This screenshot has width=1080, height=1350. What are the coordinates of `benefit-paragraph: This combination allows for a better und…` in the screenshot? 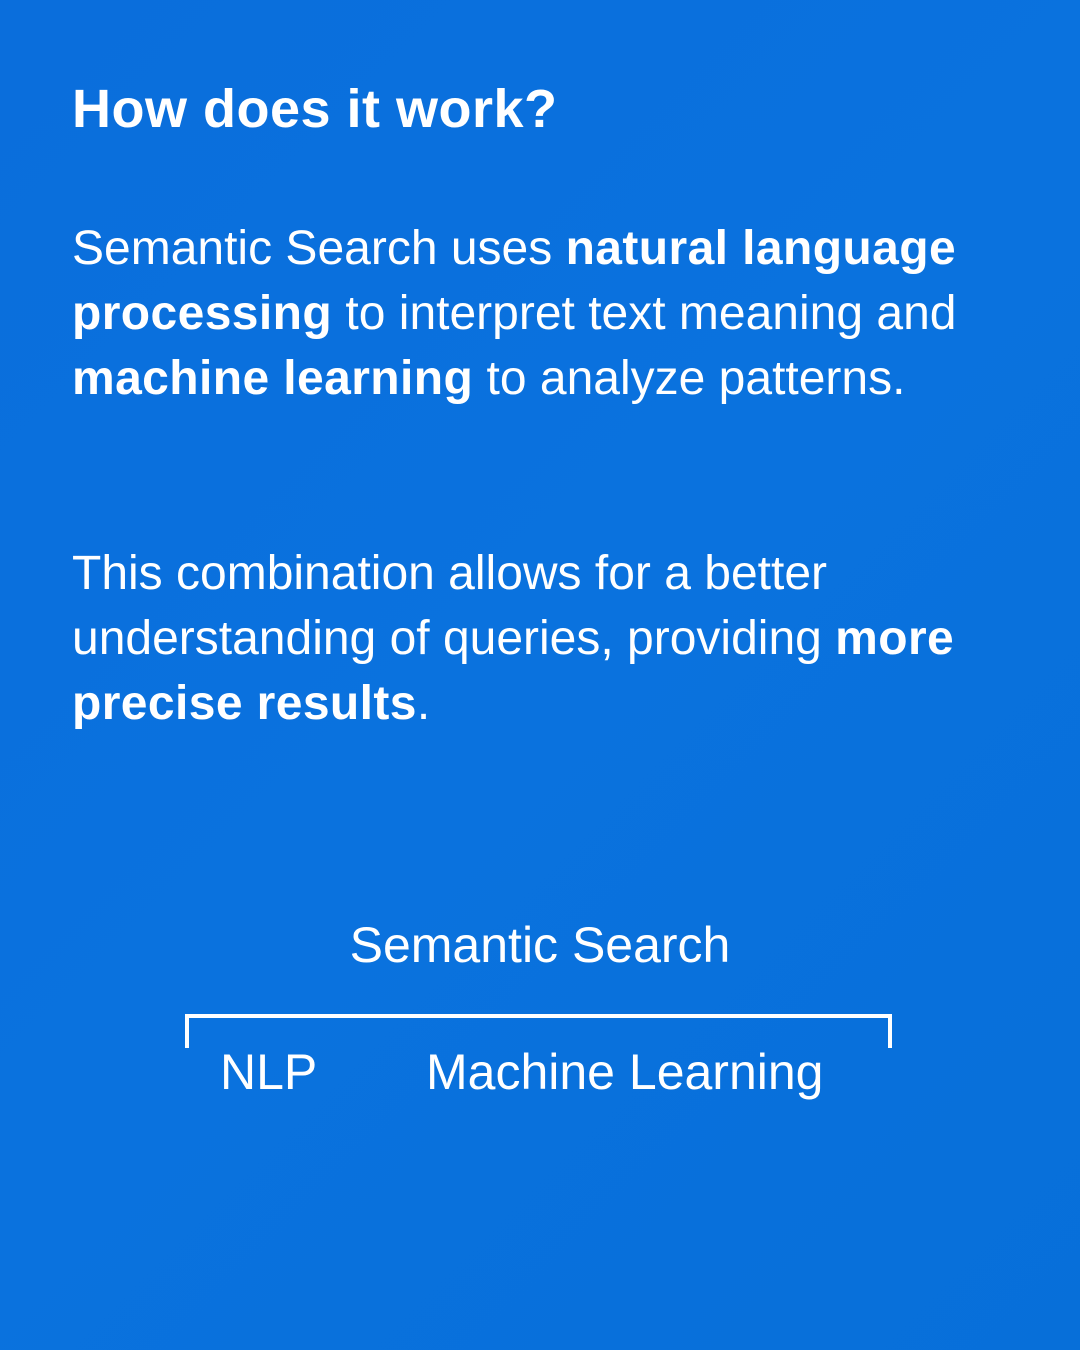 It's located at (552, 638).